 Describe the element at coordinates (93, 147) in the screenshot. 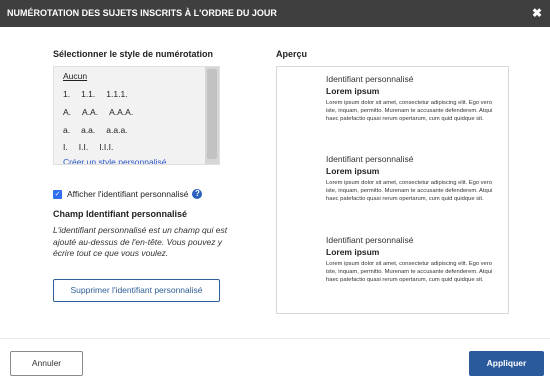

I see `style-option-roman: I. I.I. I.I.I.` at that location.